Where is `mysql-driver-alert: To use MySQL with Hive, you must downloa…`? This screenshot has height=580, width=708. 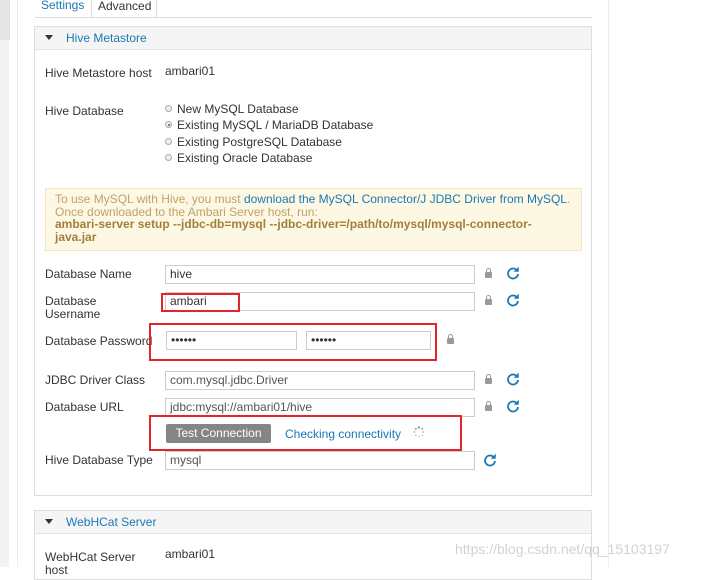 mysql-driver-alert: To use MySQL with Hive, you must downloa… is located at coordinates (313, 219).